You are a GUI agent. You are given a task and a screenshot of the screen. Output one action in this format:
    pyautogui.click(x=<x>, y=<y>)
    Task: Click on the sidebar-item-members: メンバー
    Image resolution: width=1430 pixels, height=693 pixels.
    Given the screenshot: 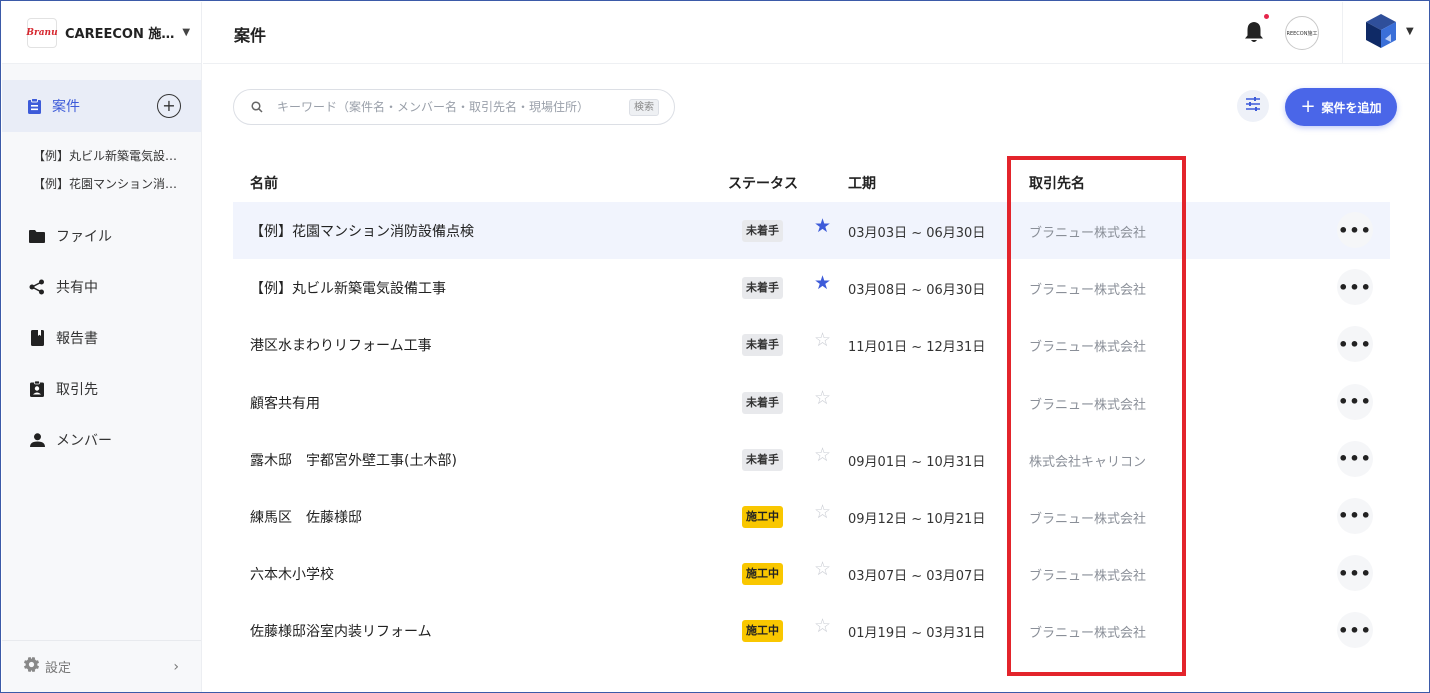 What is the action you would take?
    pyautogui.click(x=101, y=439)
    